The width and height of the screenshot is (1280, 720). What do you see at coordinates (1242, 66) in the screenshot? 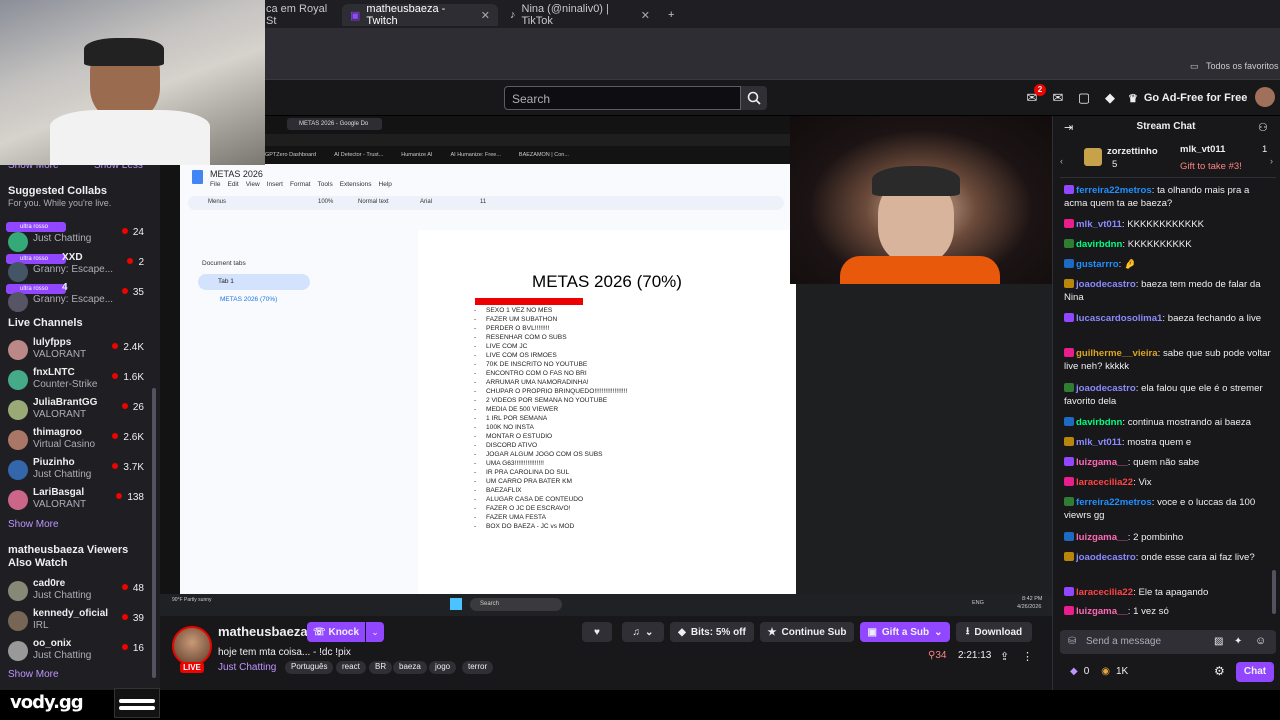
I see `bookmarks-label: Todos os favoritos` at bounding box center [1242, 66].